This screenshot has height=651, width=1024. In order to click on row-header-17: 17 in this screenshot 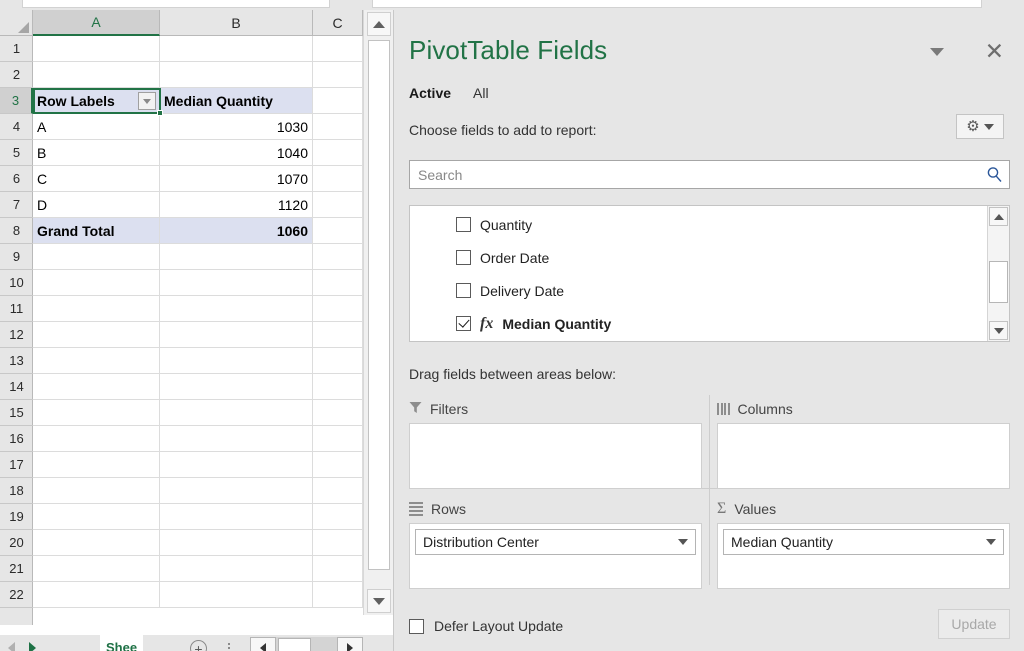, I will do `click(16, 465)`.